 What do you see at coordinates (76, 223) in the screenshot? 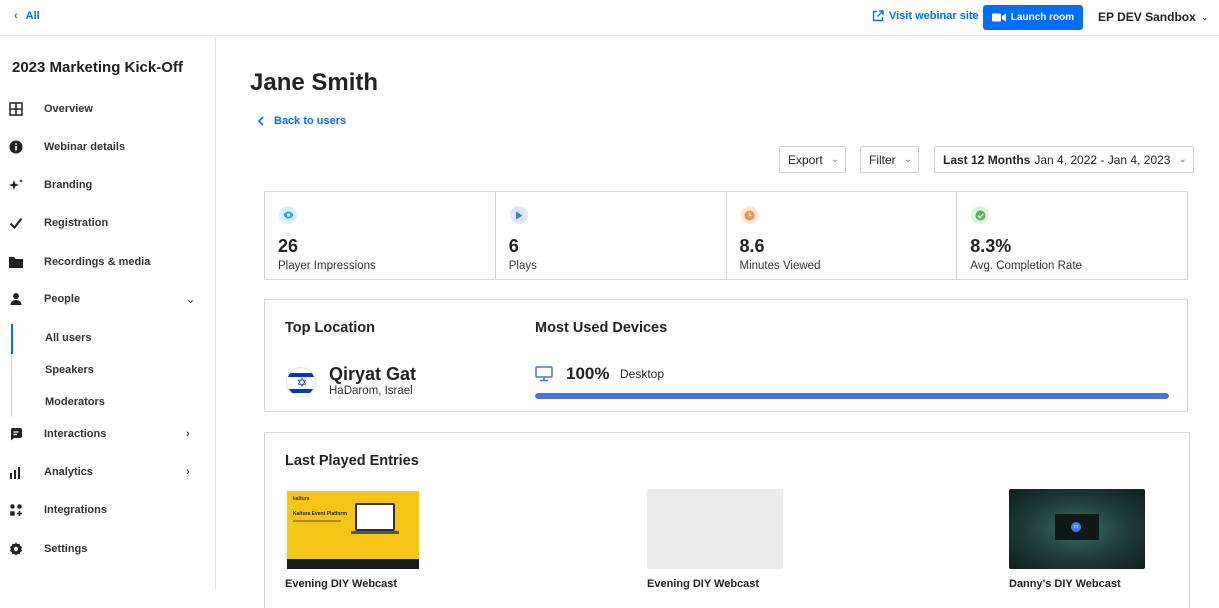
I see `sidebar-item-label: Registration` at bounding box center [76, 223].